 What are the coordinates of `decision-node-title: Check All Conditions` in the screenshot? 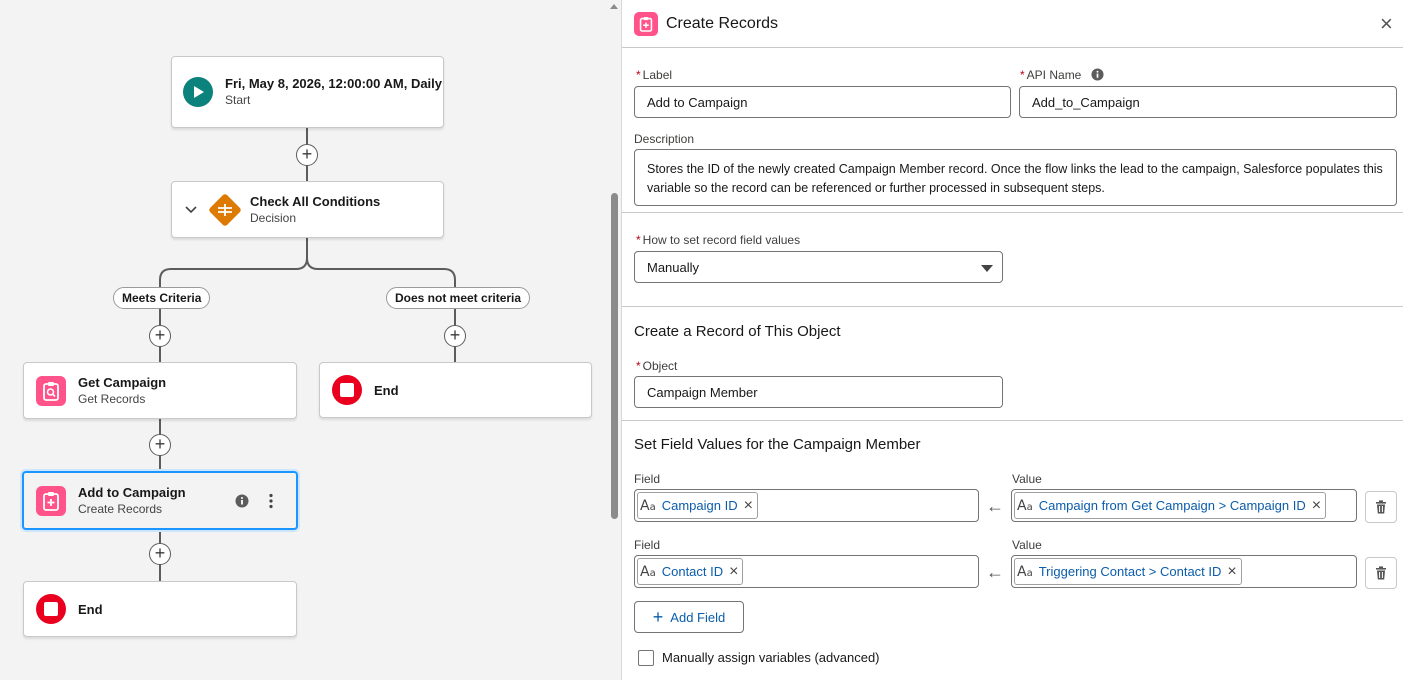 It's located at (315, 201).